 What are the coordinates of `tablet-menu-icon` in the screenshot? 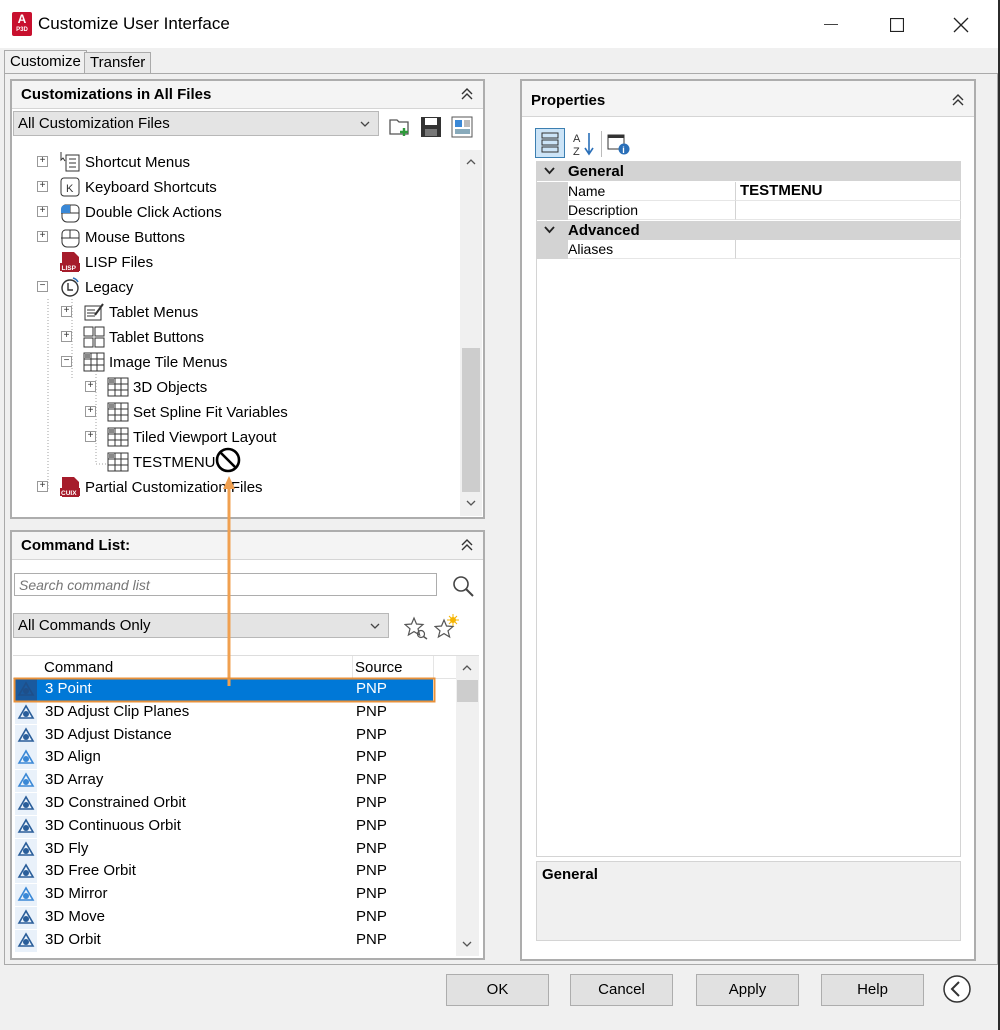 It's located at (94, 312).